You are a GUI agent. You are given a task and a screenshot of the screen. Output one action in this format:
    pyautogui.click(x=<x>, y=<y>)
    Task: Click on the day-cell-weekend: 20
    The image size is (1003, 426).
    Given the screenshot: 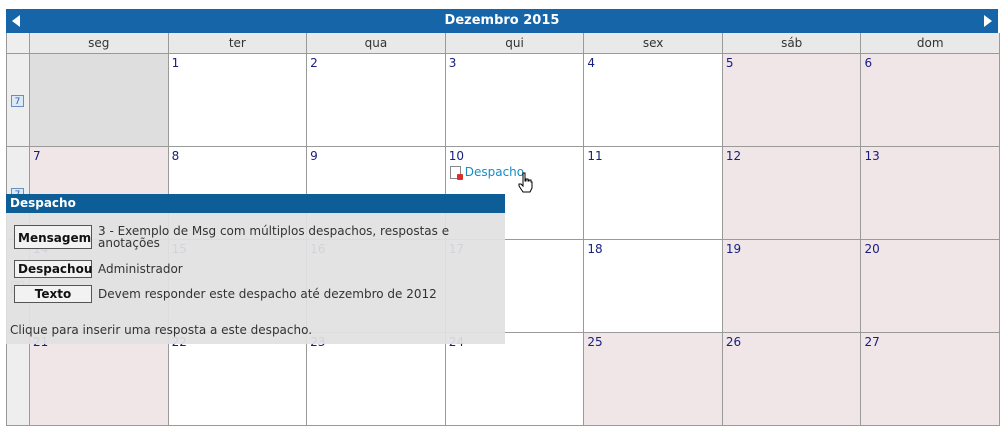 What is the action you would take?
    pyautogui.click(x=931, y=286)
    